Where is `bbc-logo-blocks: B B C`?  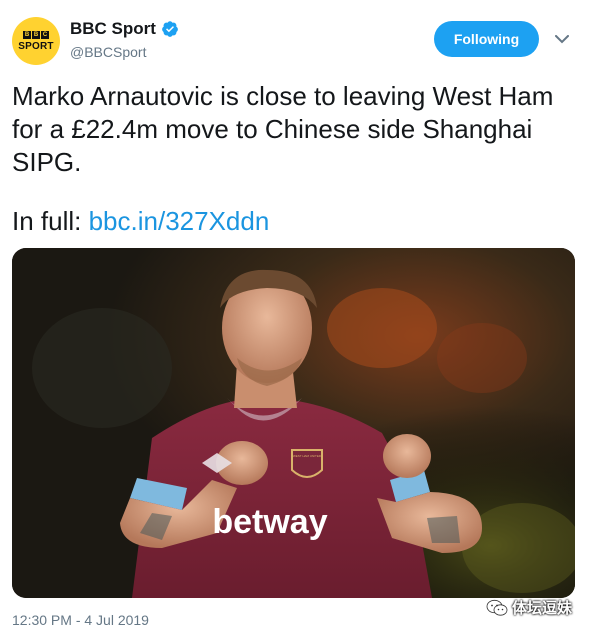 bbc-logo-blocks: B B C is located at coordinates (36, 34).